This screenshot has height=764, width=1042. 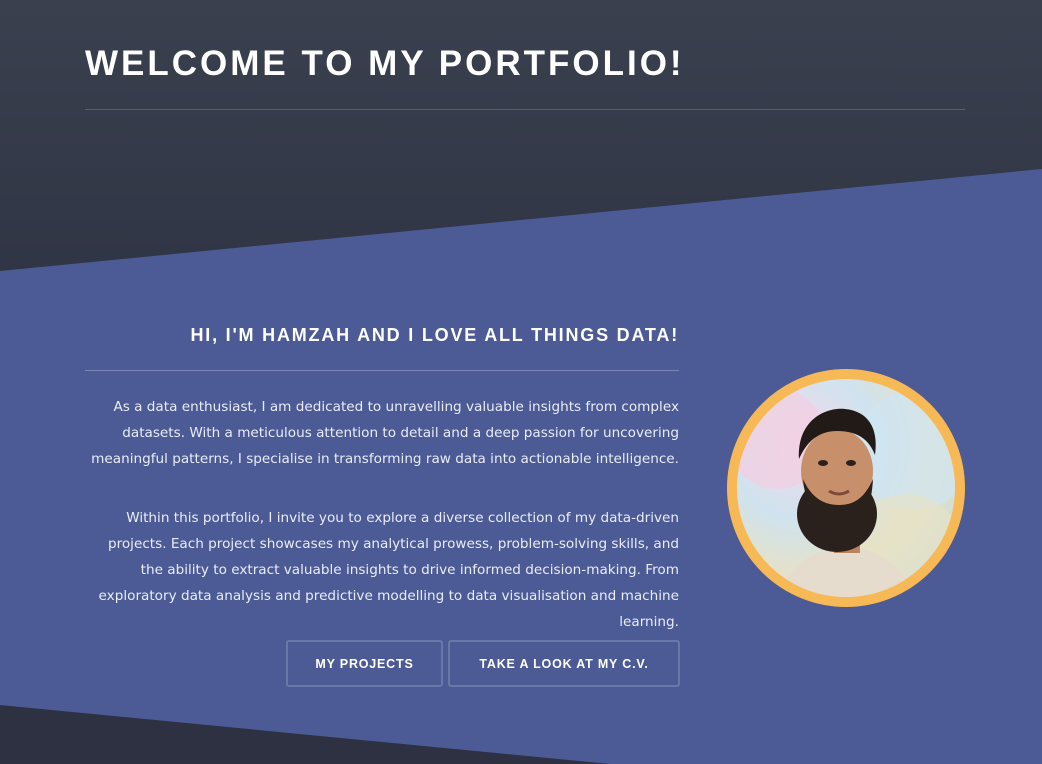 What do you see at coordinates (846, 493) in the screenshot?
I see `profile-photo-icon` at bounding box center [846, 493].